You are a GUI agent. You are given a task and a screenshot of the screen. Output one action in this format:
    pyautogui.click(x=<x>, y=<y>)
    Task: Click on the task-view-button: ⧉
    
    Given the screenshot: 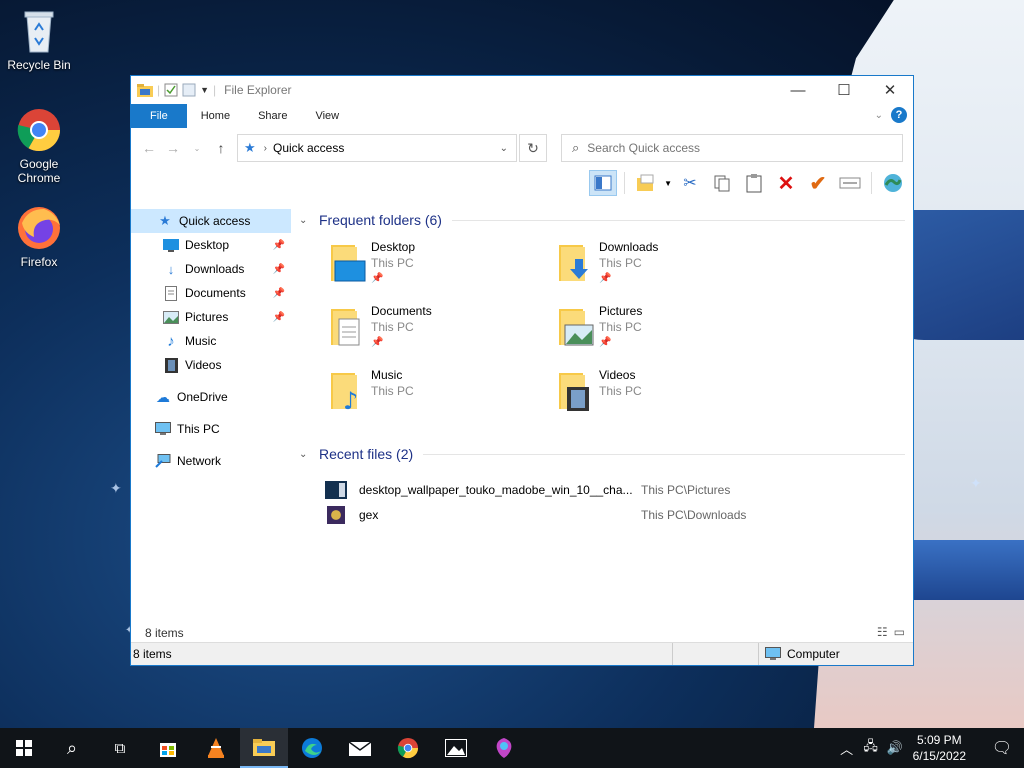 What is the action you would take?
    pyautogui.click(x=120, y=748)
    